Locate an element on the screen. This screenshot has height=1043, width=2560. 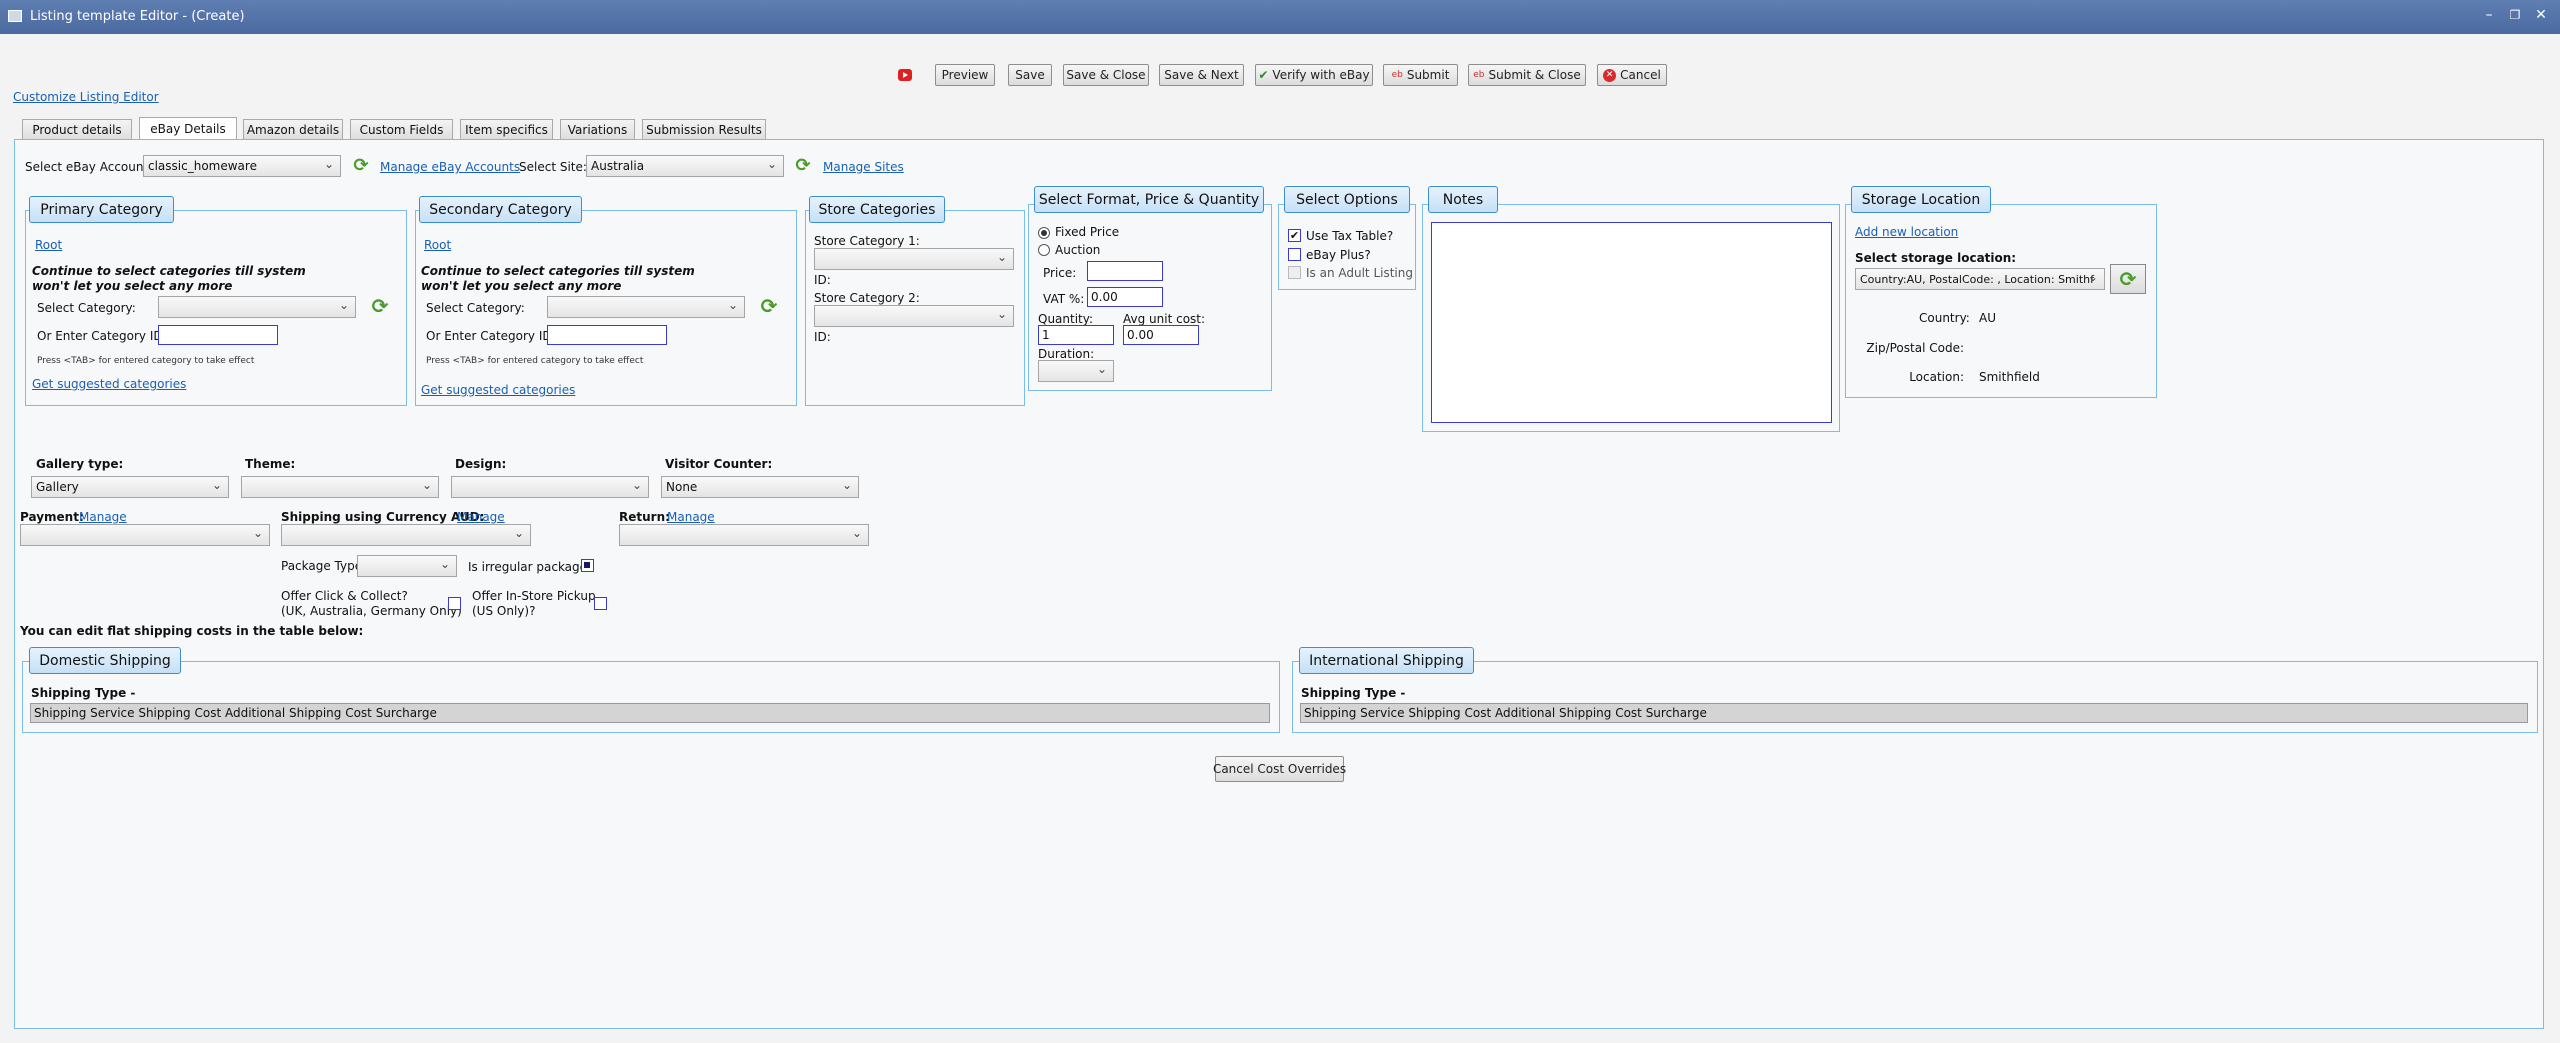
secondary-suggested-link: Get suggested categories is located at coordinates (498, 390).